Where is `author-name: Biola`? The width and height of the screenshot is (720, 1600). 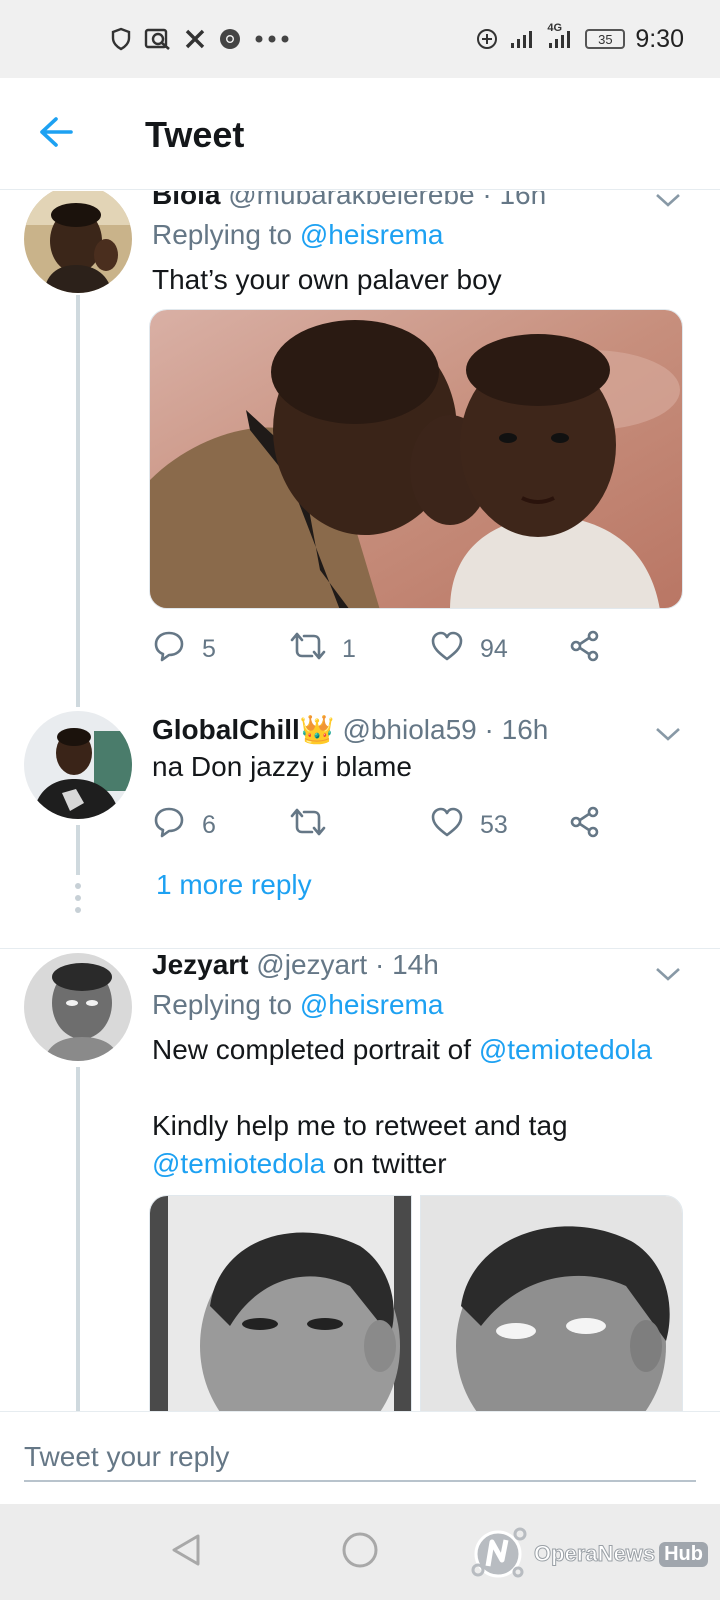 author-name: Biola is located at coordinates (186, 200).